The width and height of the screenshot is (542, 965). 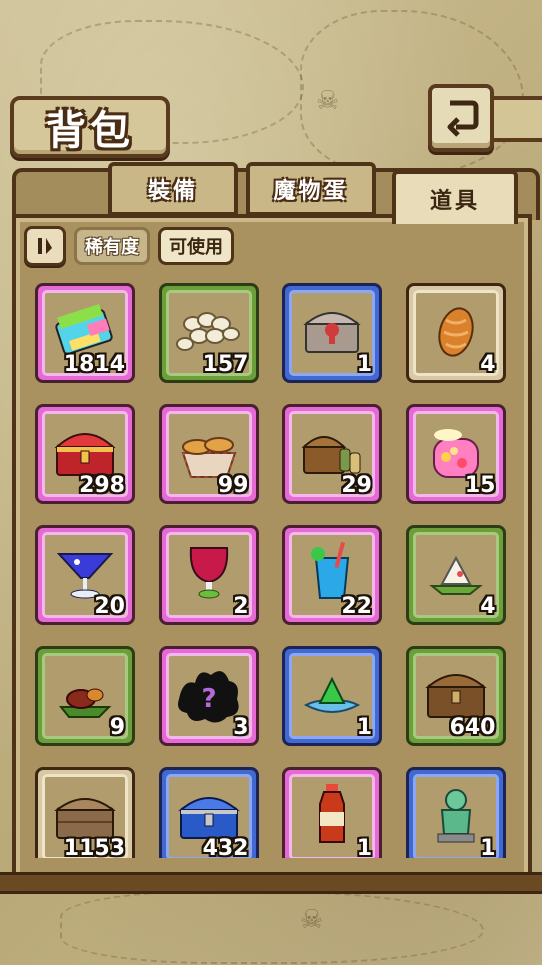 What do you see at coordinates (85, 696) in the screenshot?
I see `item-slot: 9` at bounding box center [85, 696].